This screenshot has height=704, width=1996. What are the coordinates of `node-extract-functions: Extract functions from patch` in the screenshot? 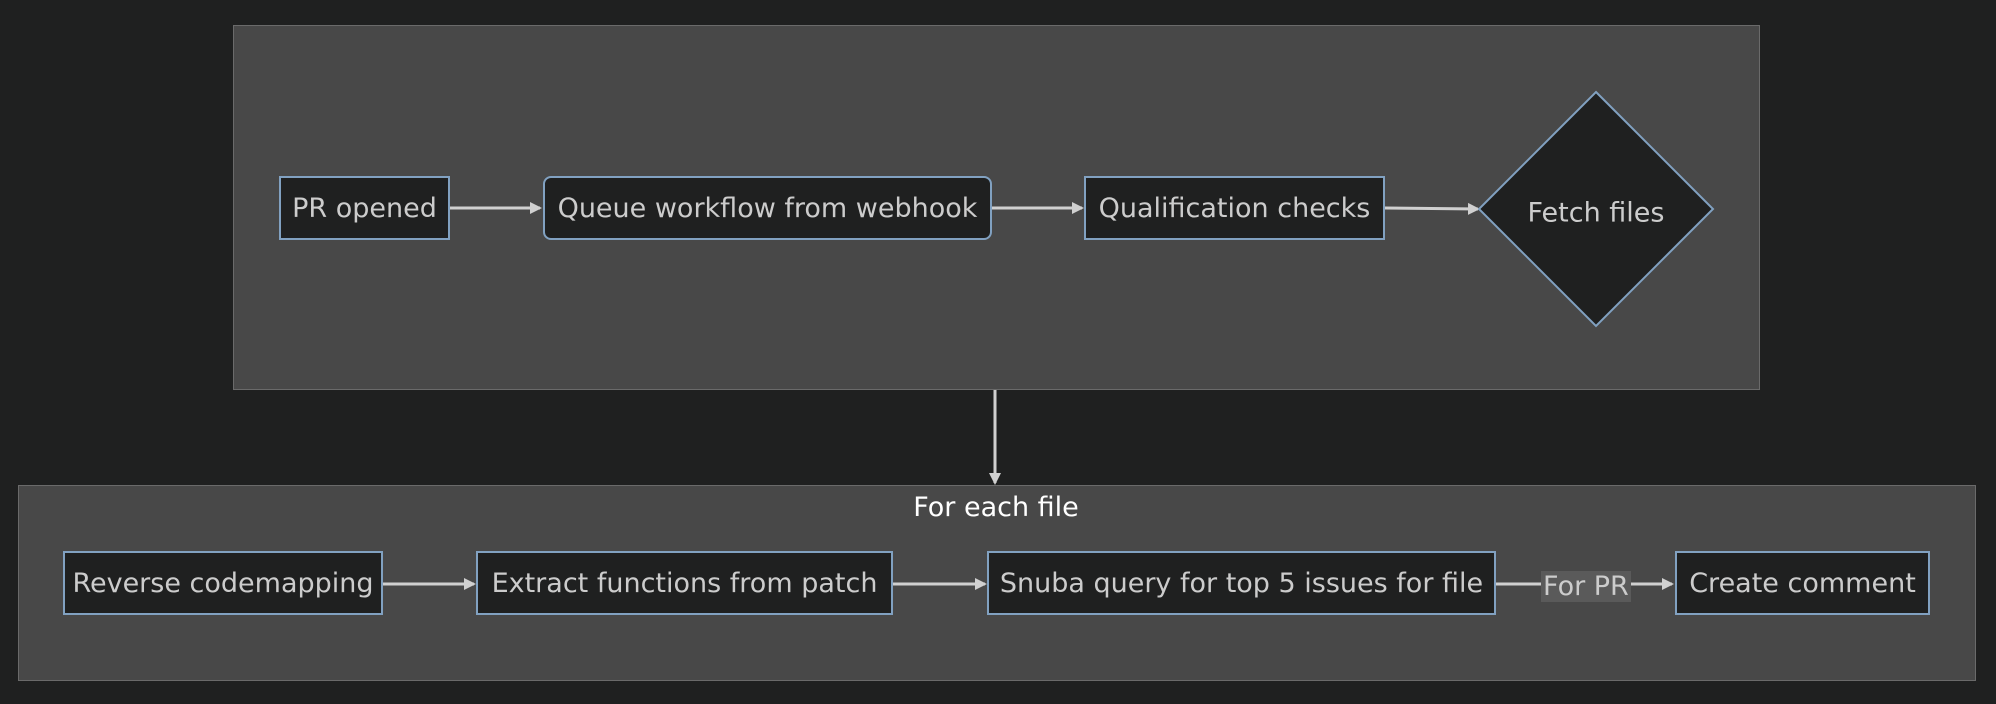 It's located at (684, 583).